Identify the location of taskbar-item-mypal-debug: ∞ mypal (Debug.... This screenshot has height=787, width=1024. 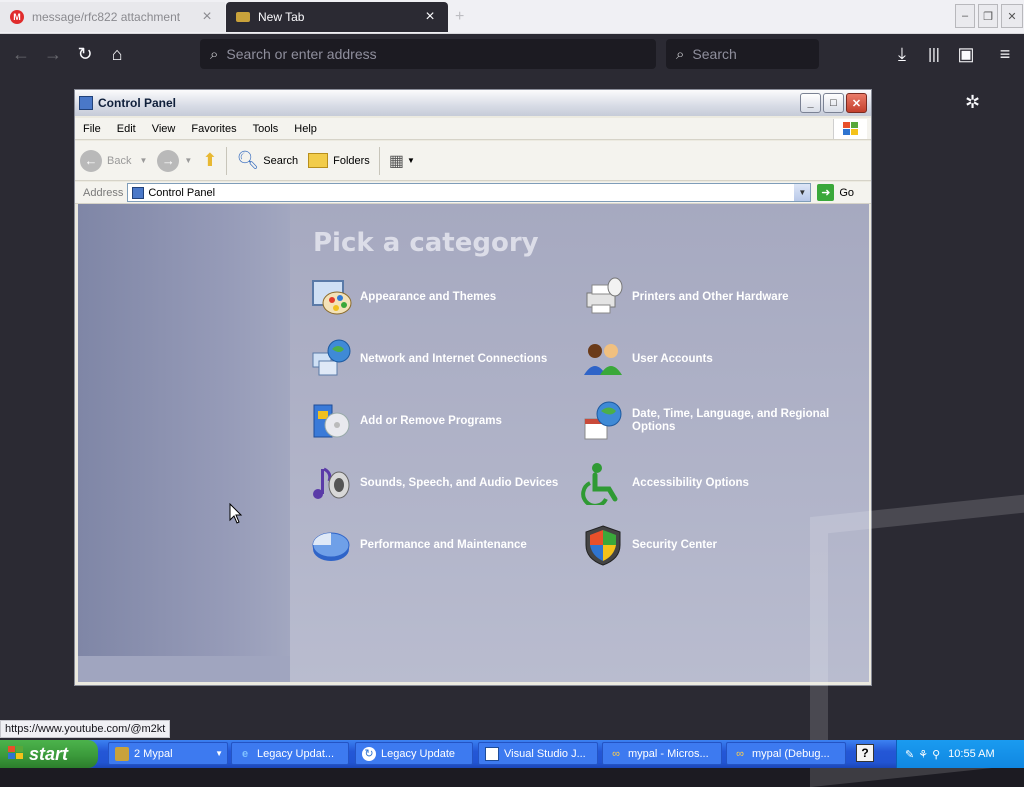
(786, 753).